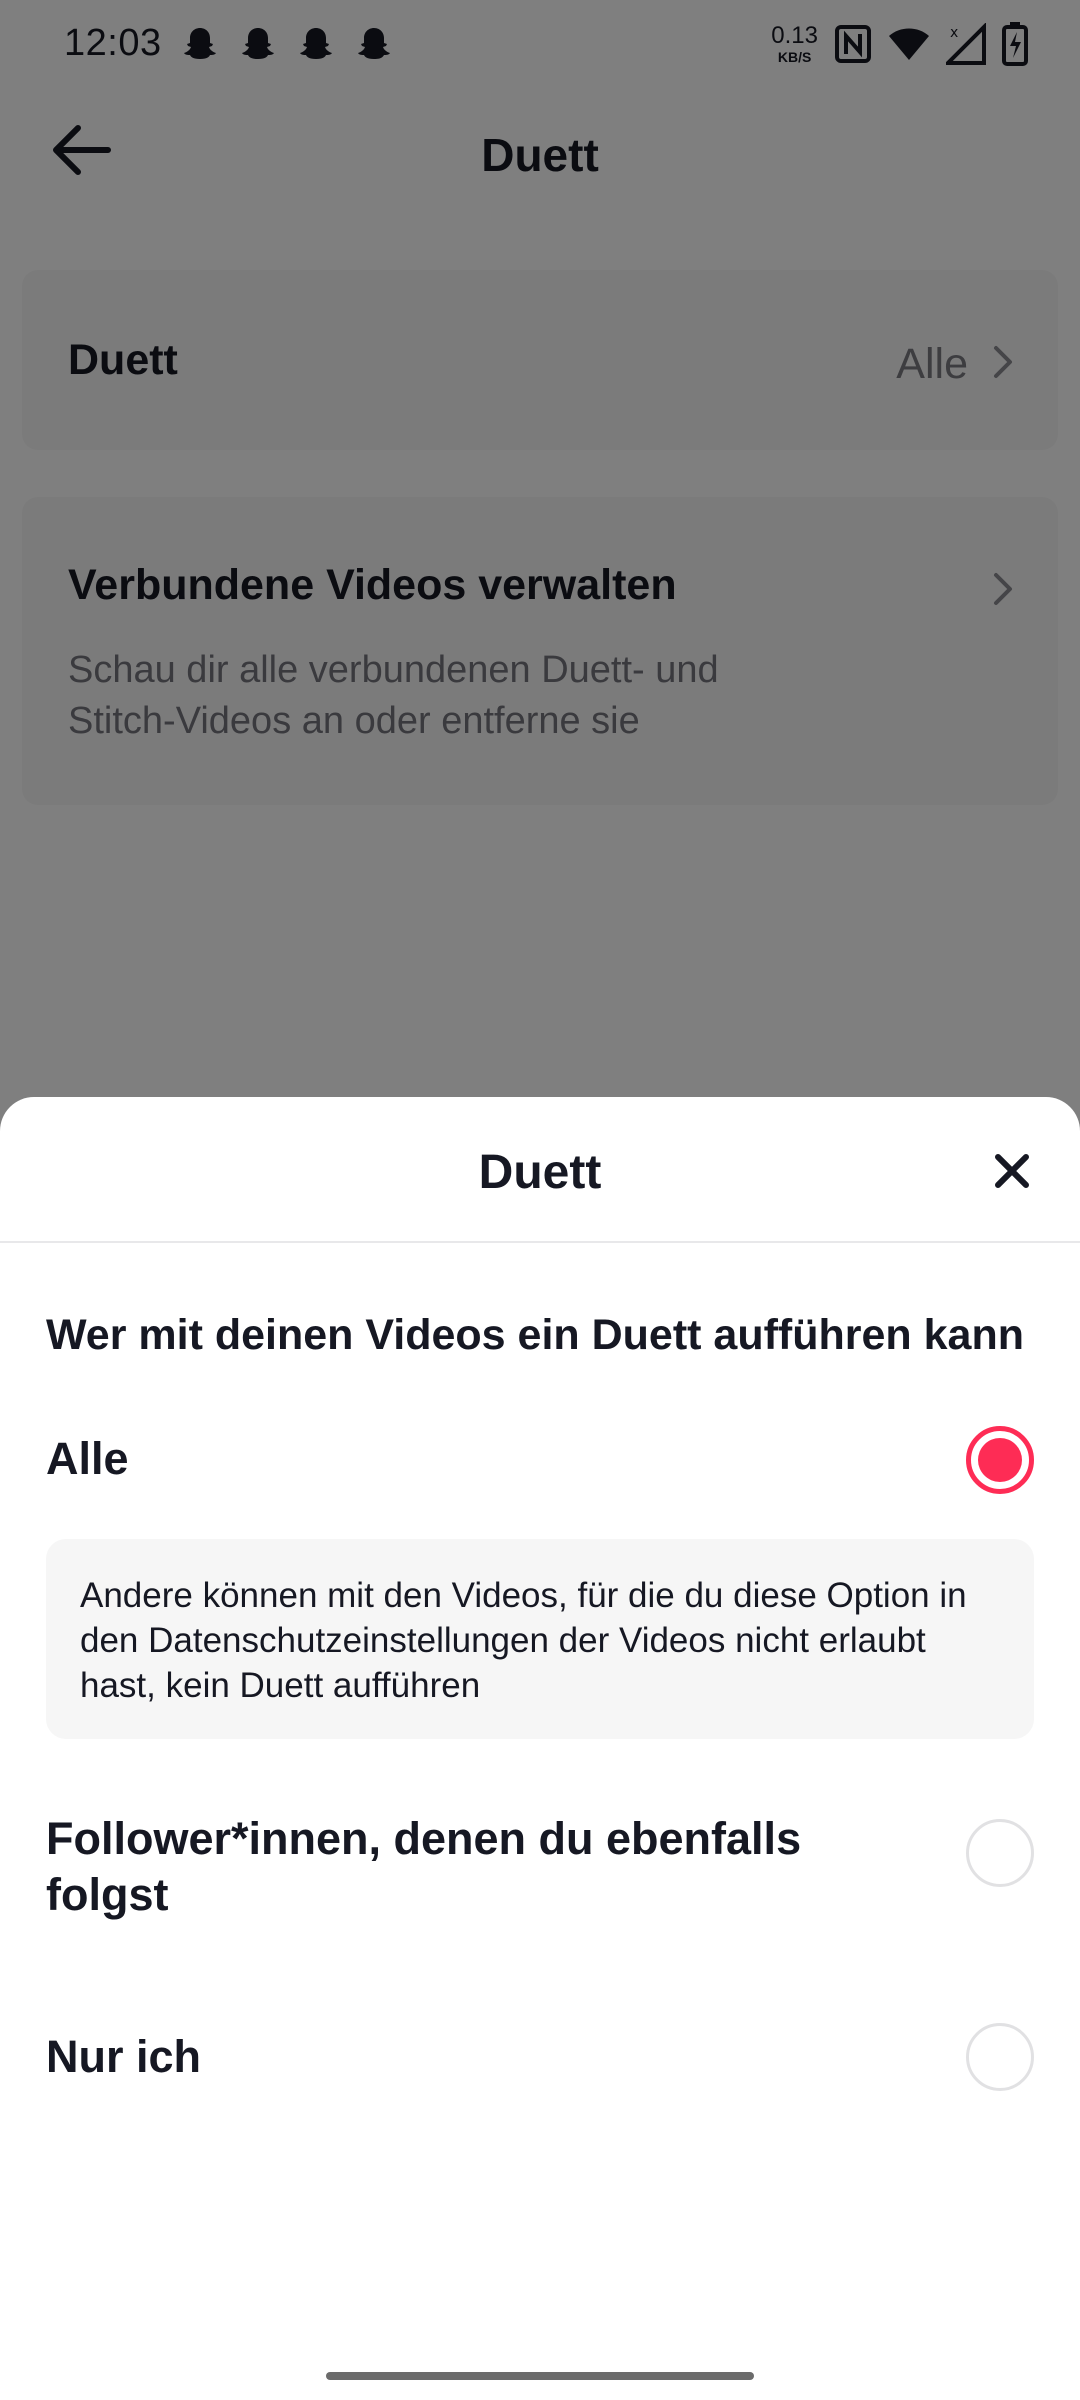  I want to click on close-button, so click(1012, 1171).